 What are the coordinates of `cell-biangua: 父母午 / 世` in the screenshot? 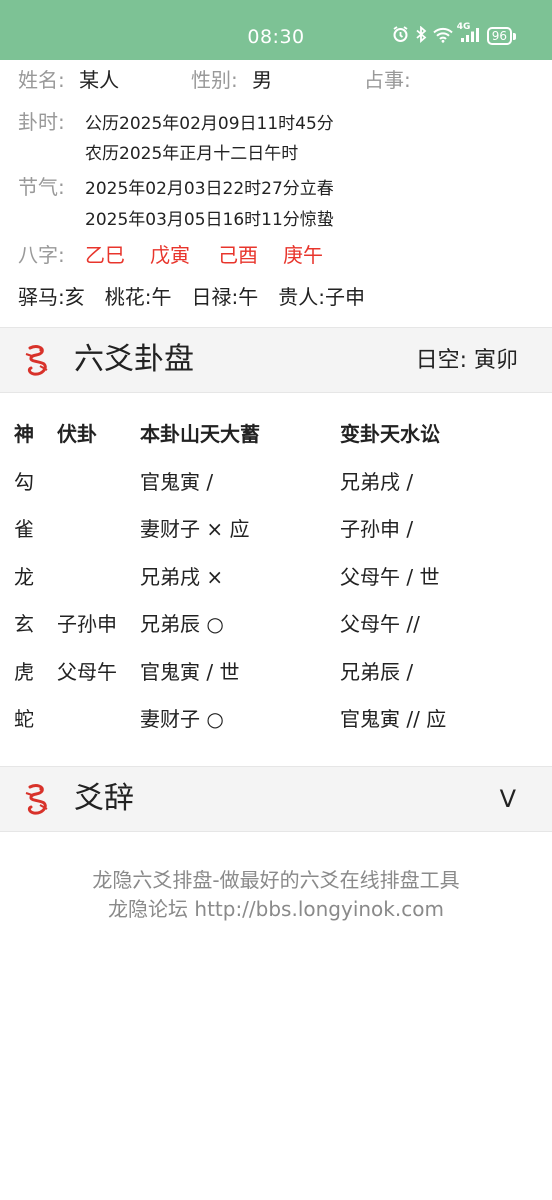 It's located at (390, 576).